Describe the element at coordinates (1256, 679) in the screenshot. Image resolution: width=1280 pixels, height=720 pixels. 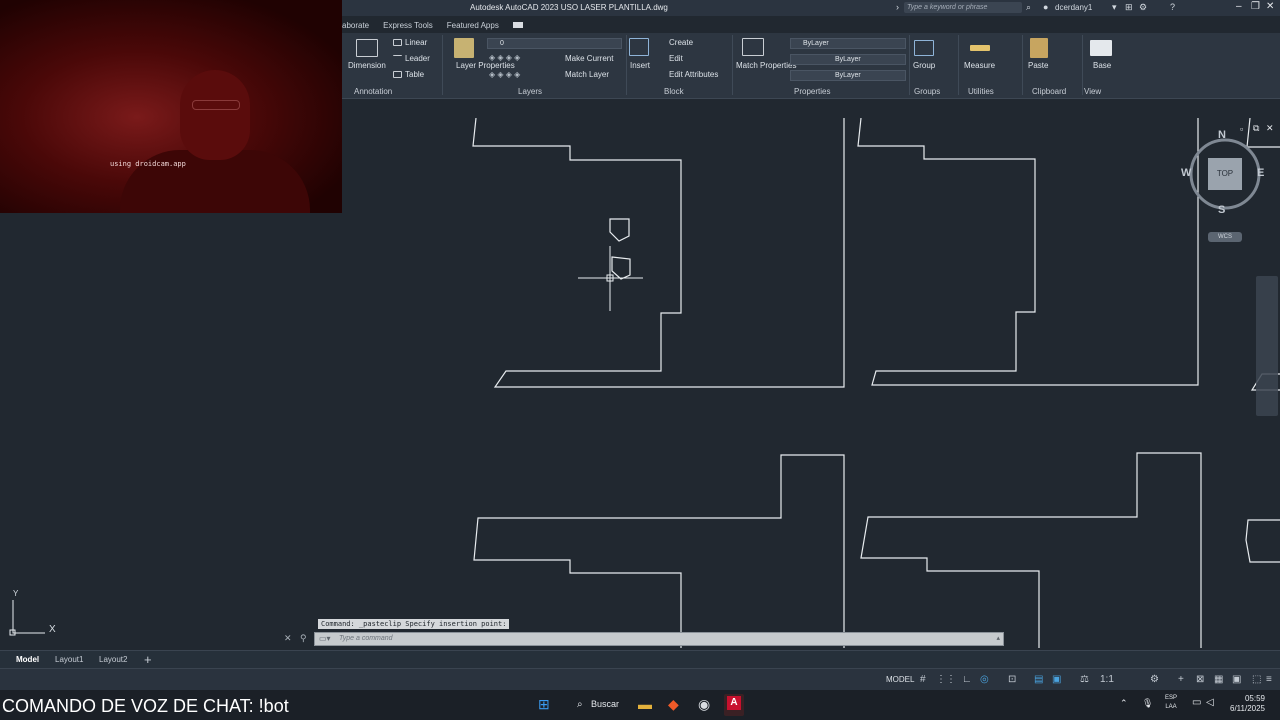
I see `fullscreen-icon: ⬚` at that location.